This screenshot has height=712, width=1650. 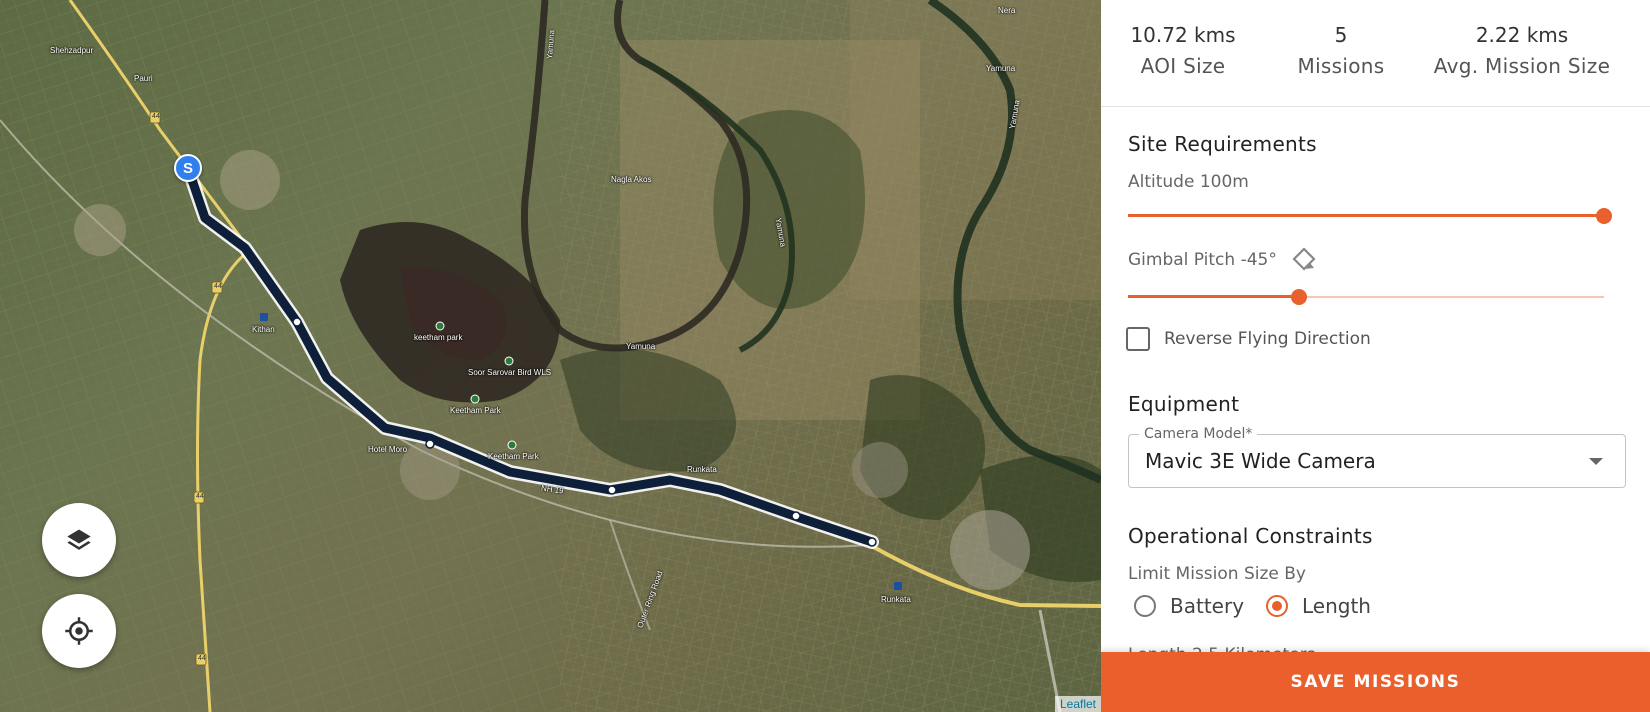 I want to click on chevron-down-icon, so click(x=1596, y=461).